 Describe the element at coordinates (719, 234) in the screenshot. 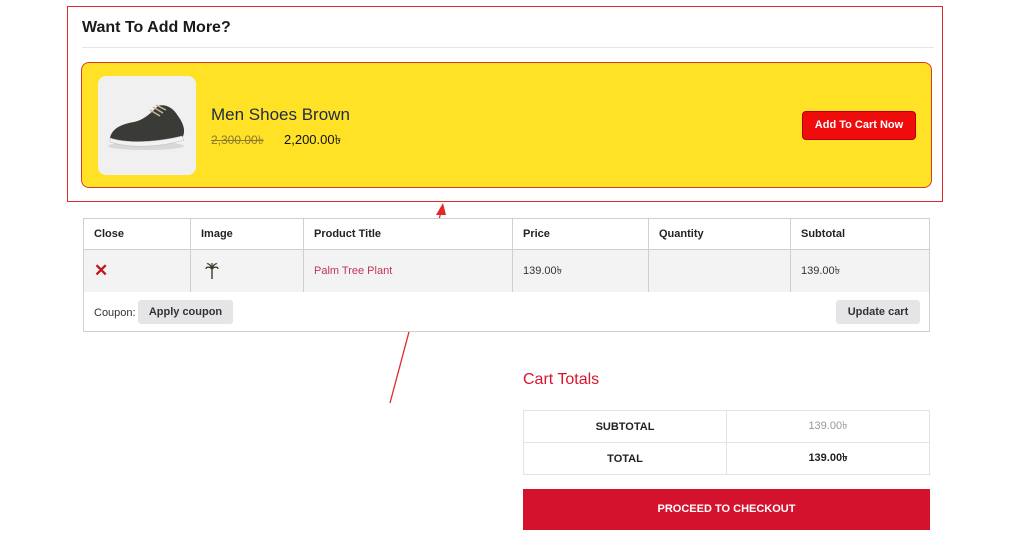

I see `col-header-quantity: Quantity` at that location.